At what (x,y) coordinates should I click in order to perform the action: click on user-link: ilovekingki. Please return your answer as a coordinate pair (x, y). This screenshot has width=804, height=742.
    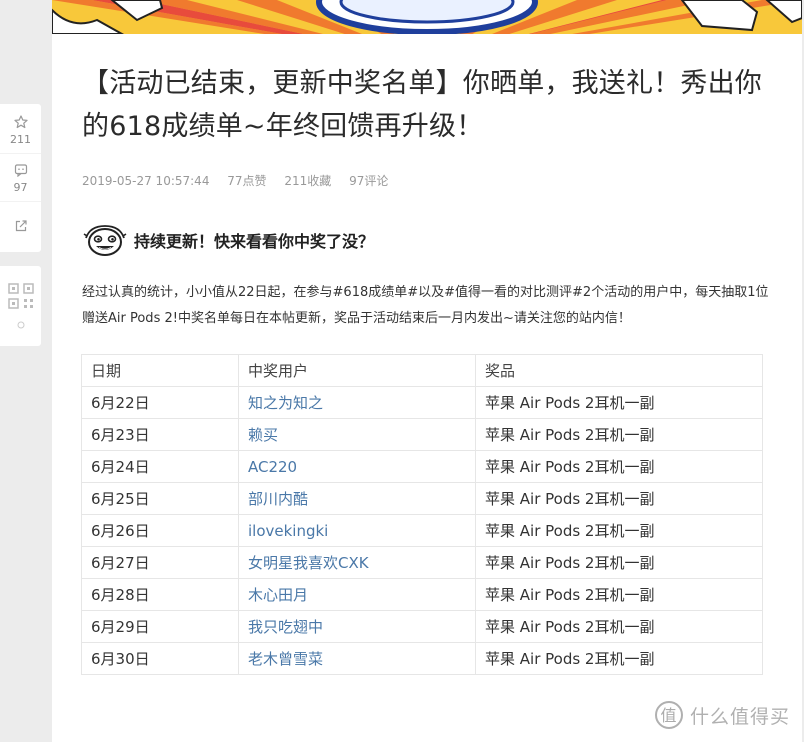
    Looking at the image, I should click on (288, 531).